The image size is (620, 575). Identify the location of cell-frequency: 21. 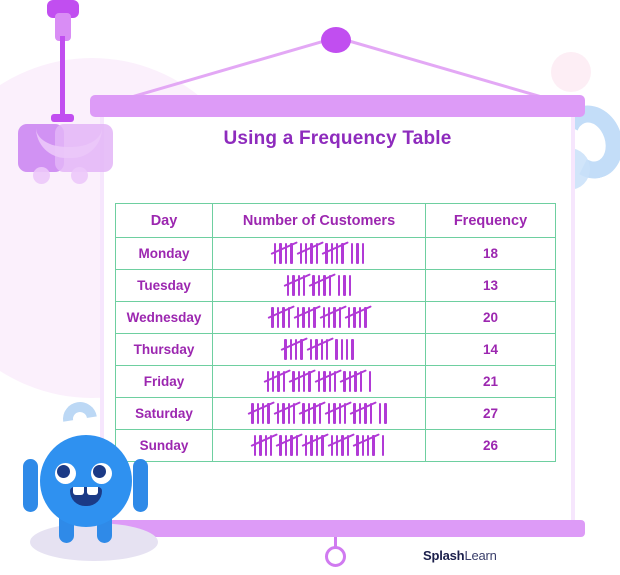
(490, 381).